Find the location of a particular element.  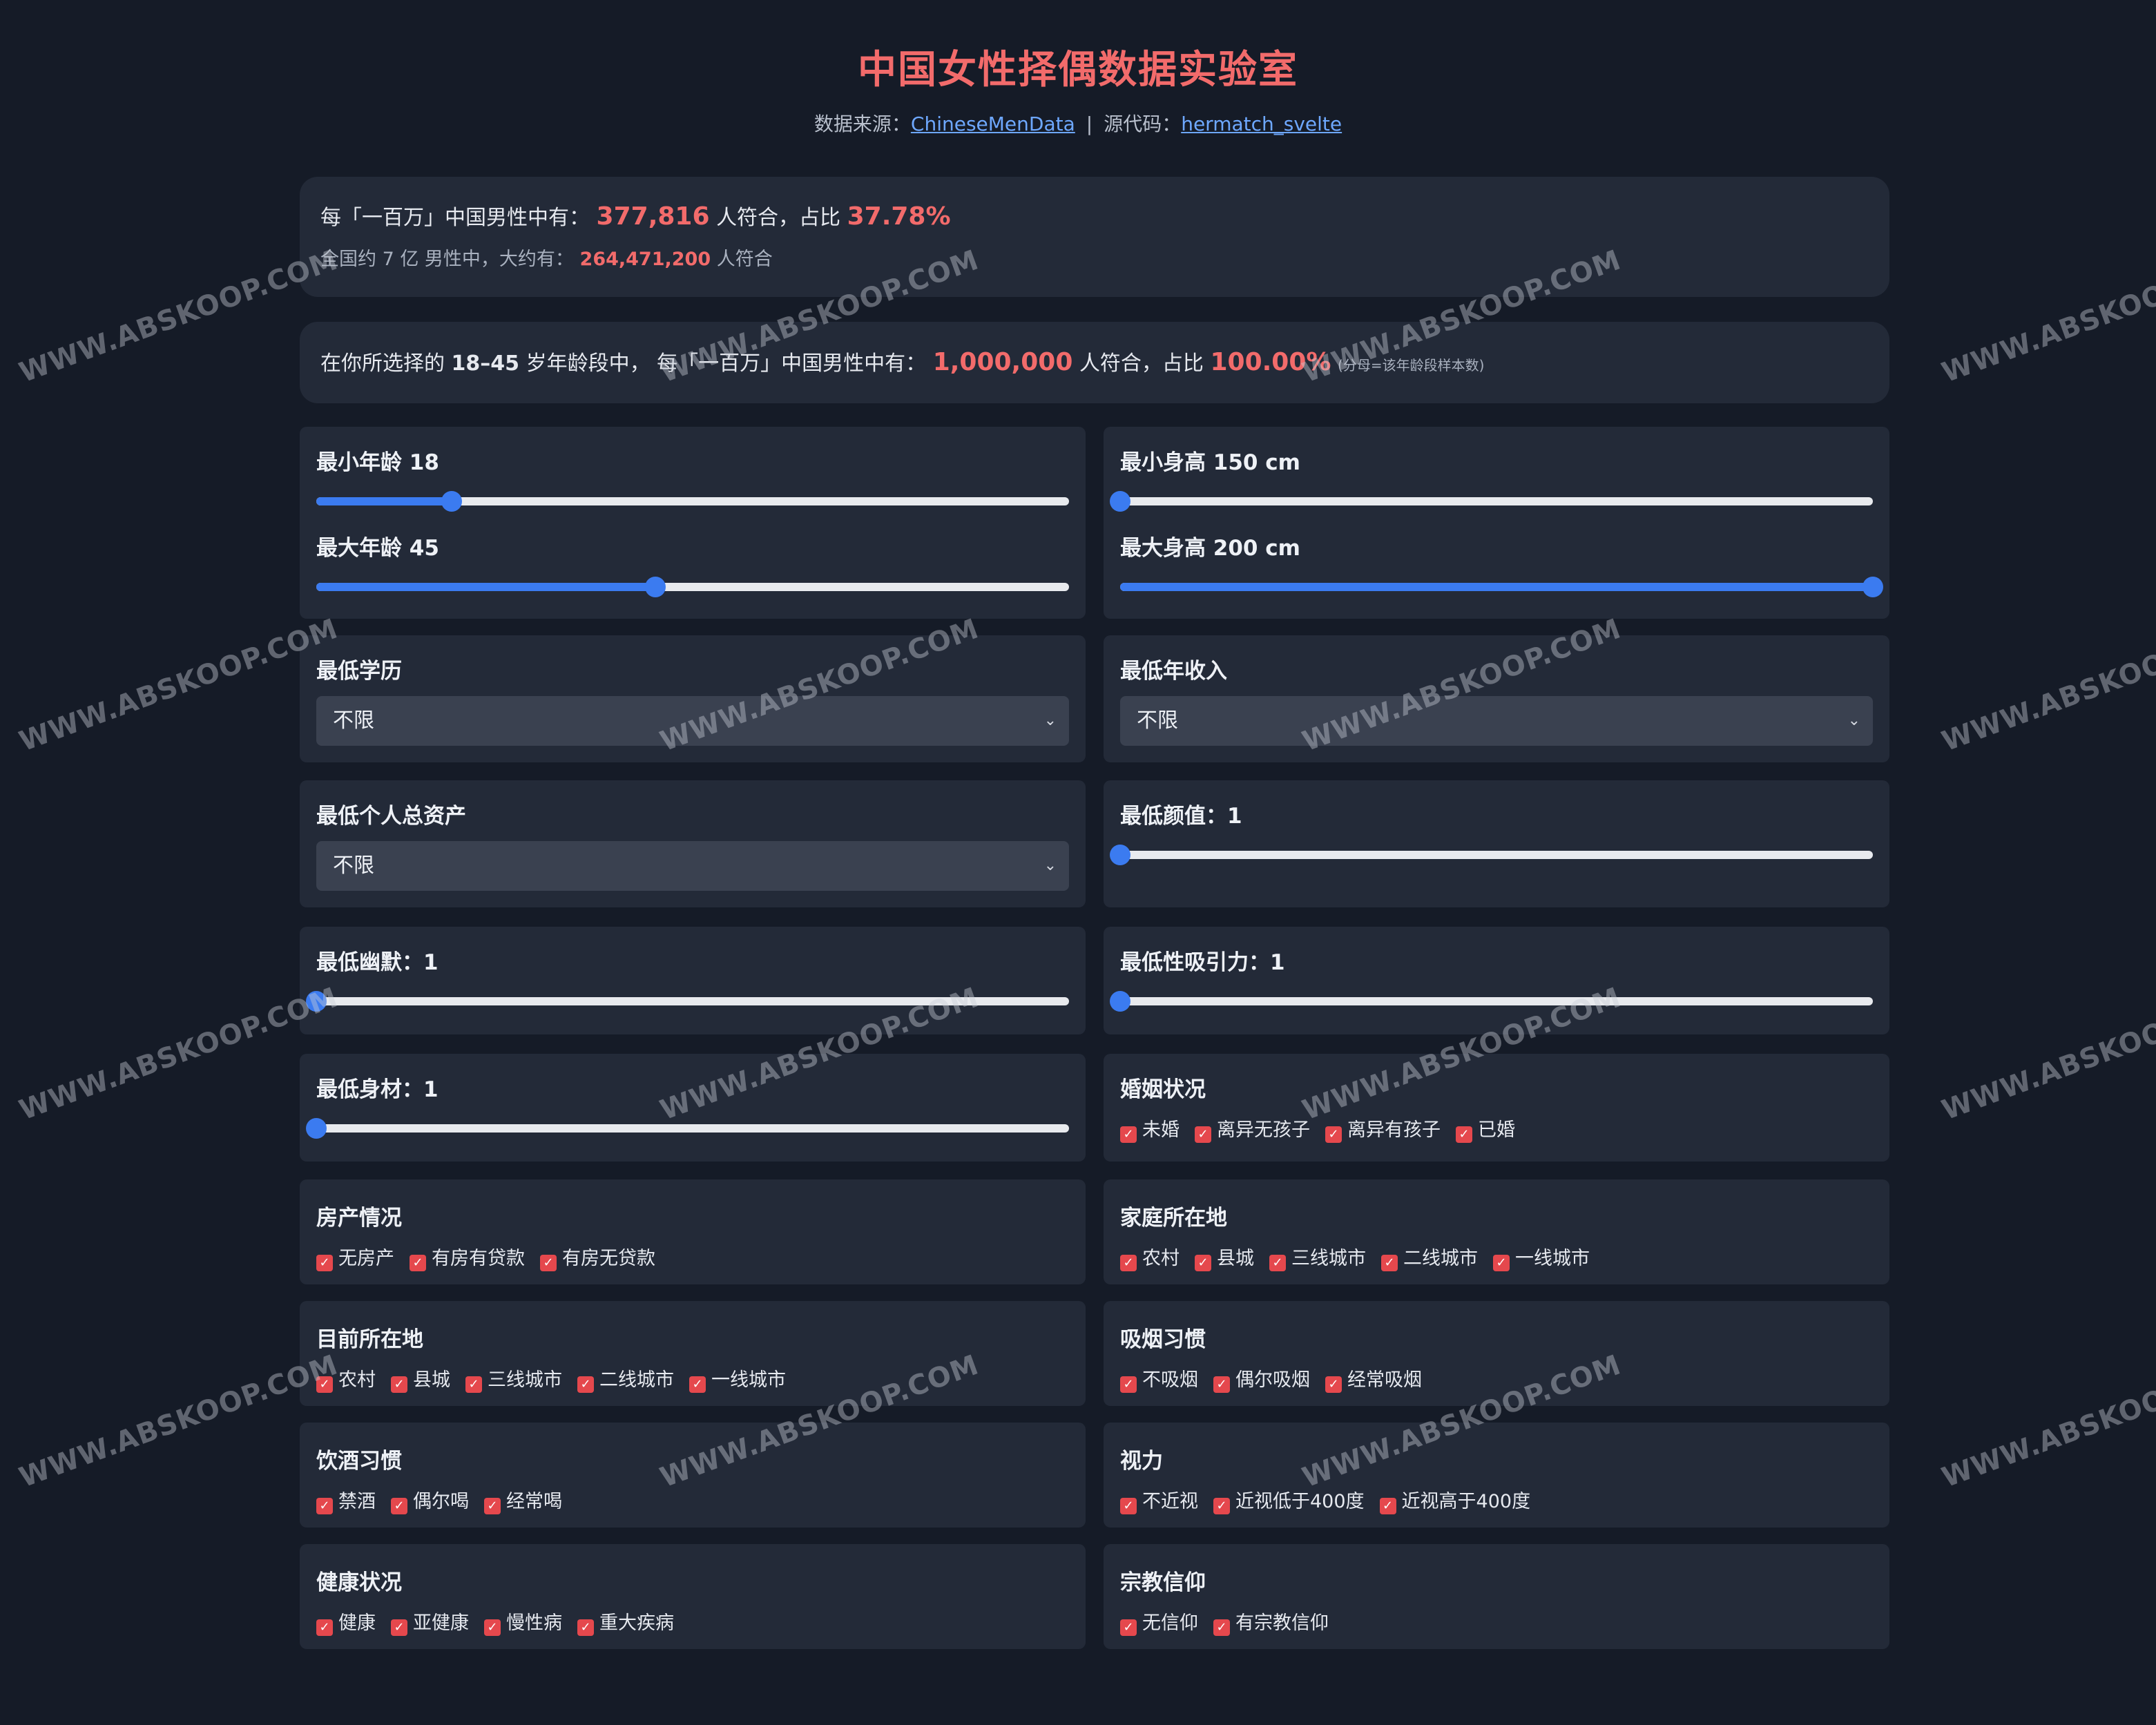

code-link: hermatch_svelte is located at coordinates (1261, 124).